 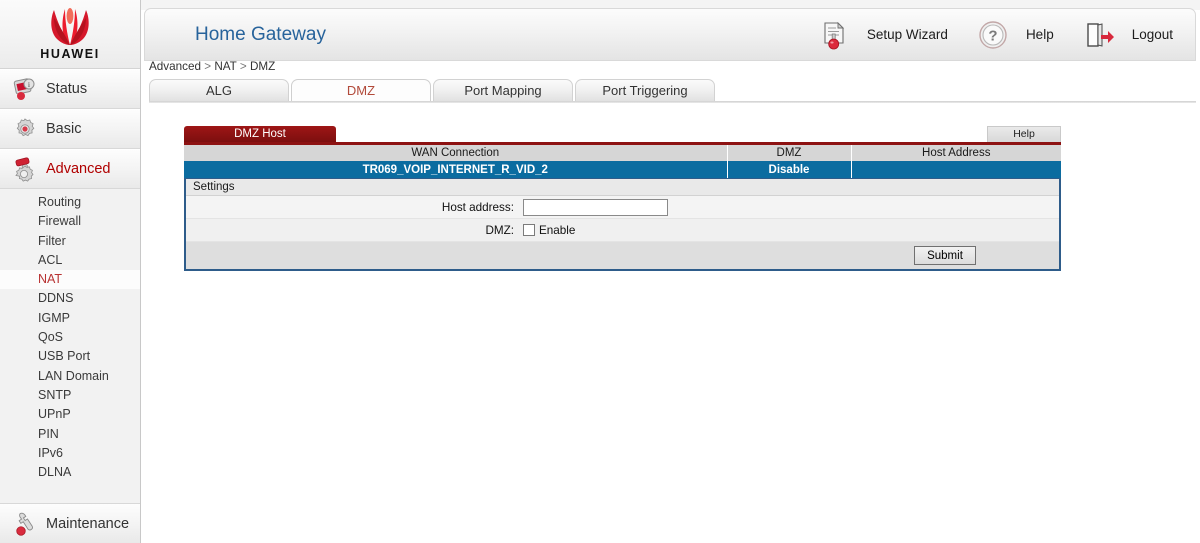 What do you see at coordinates (29, 85) in the screenshot?
I see `svg-text: i` at bounding box center [29, 85].